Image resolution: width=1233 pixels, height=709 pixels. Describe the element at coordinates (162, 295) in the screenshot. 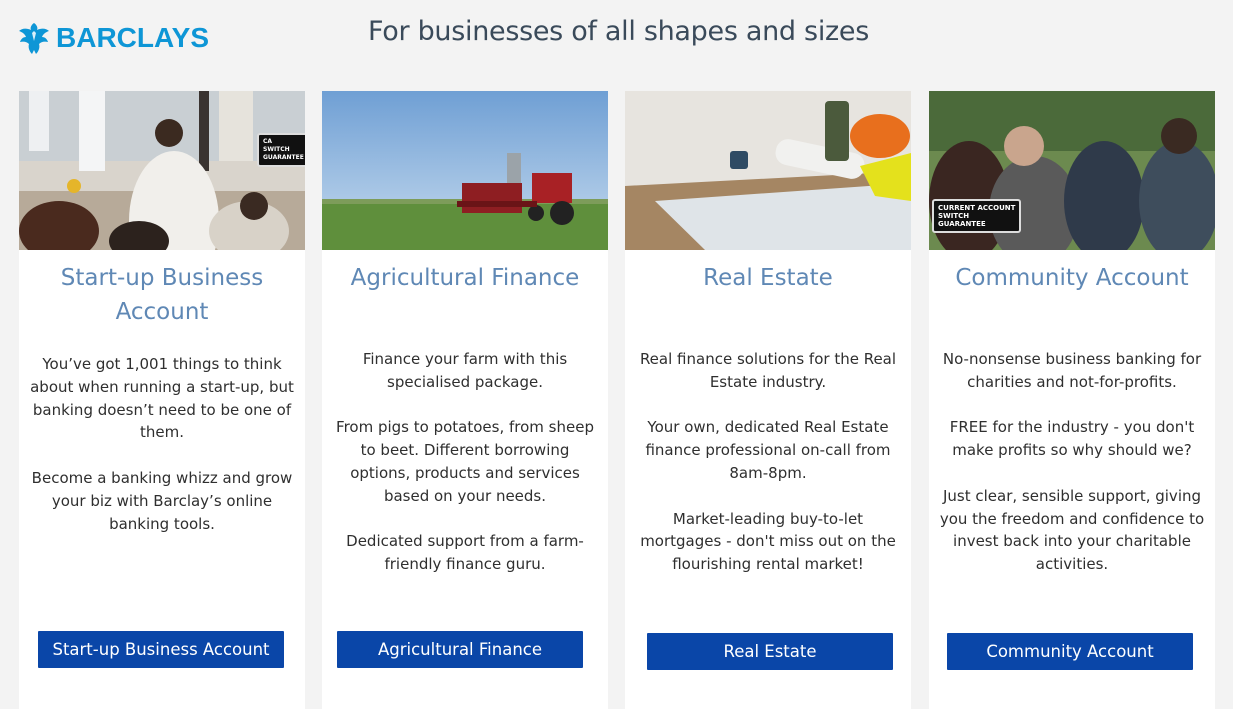

I see `card-title: Start-up Business Account` at that location.